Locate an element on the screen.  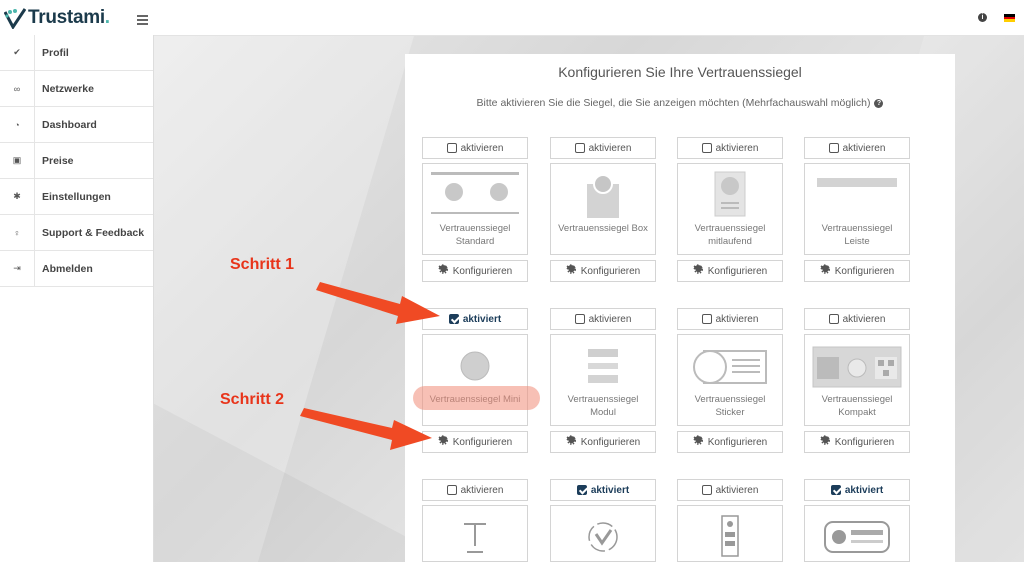
seal-card-vertrauenssiegel-modul: Vertrauenssiegel Modul is located at coordinates (603, 380).